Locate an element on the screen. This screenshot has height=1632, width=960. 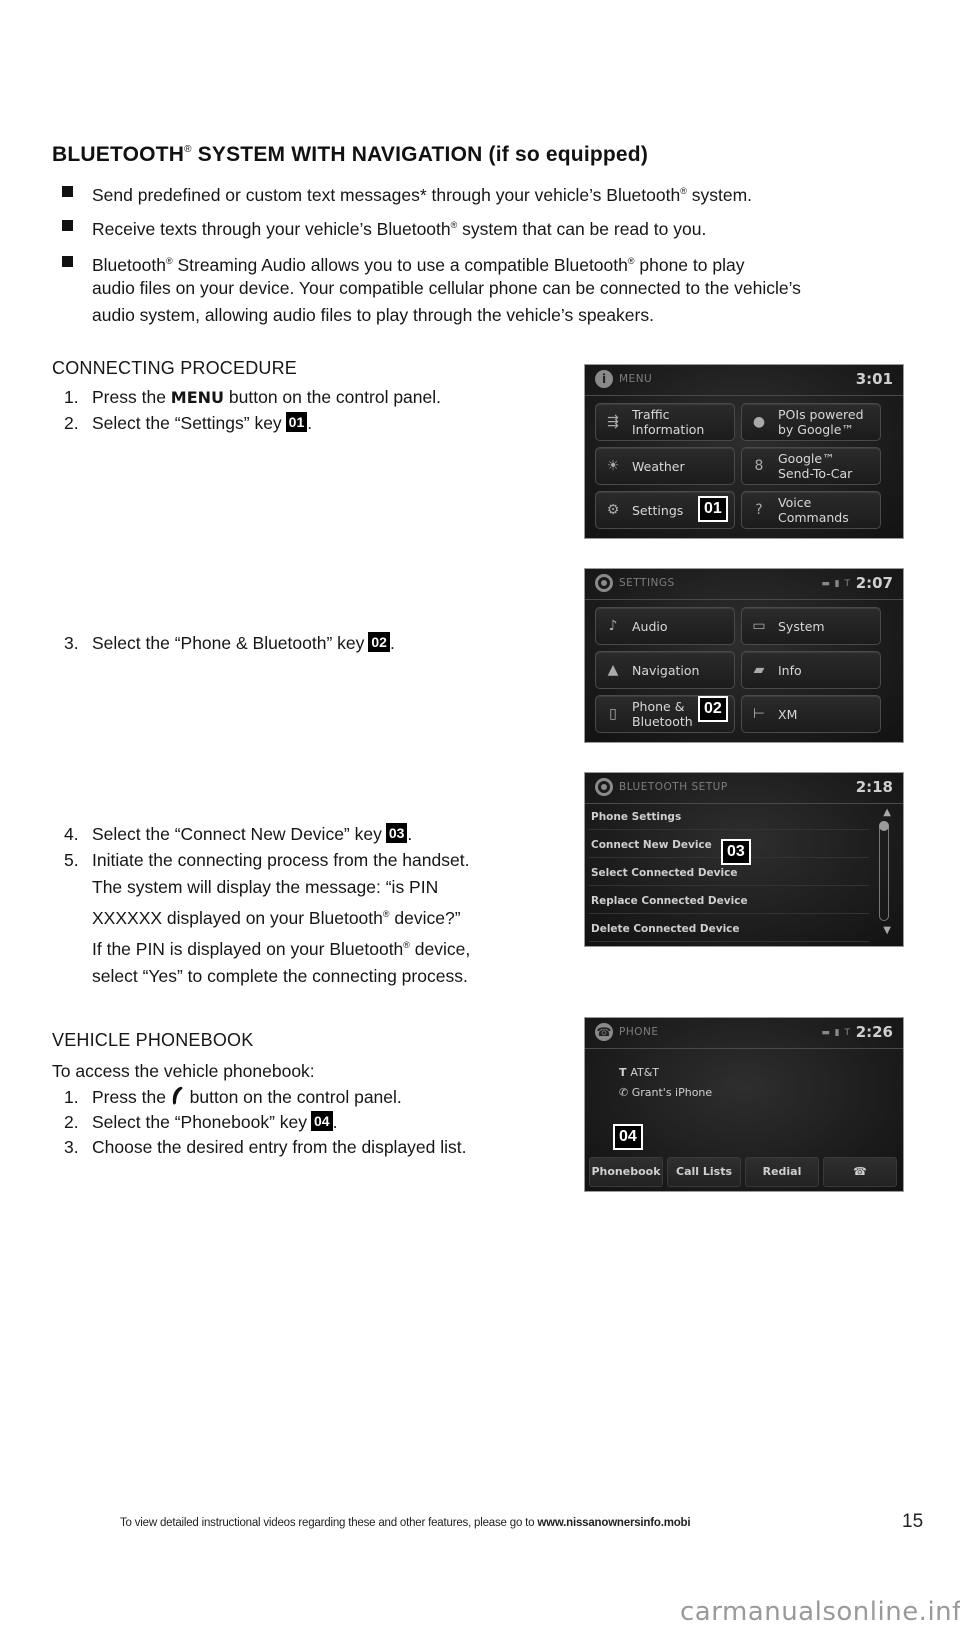
xm-key: ⊢ XM is located at coordinates (811, 714).